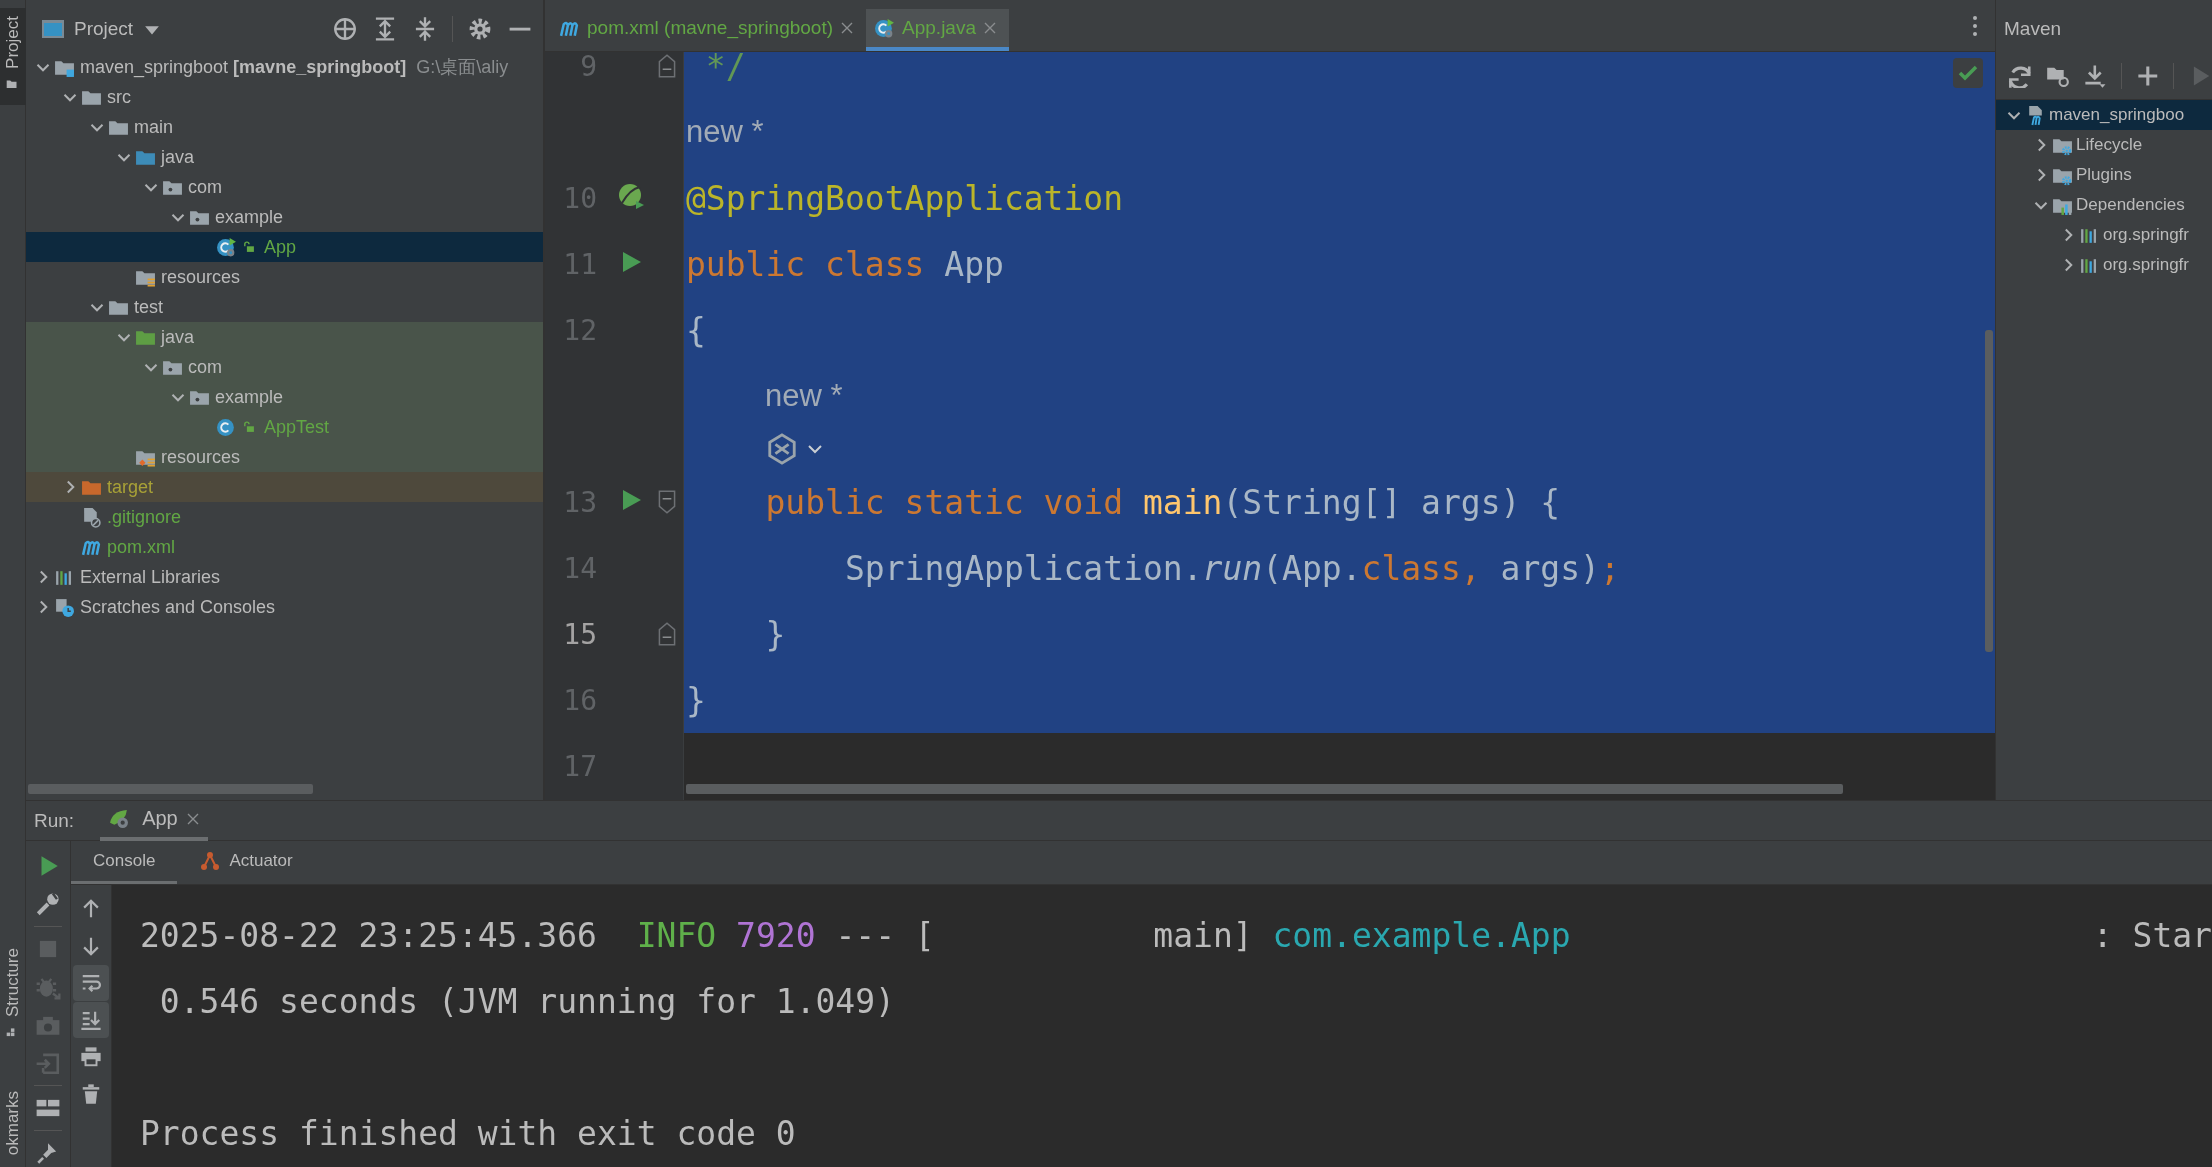 The image size is (2212, 1167). Describe the element at coordinates (119, 97) in the screenshot. I see `tree-item: src` at that location.